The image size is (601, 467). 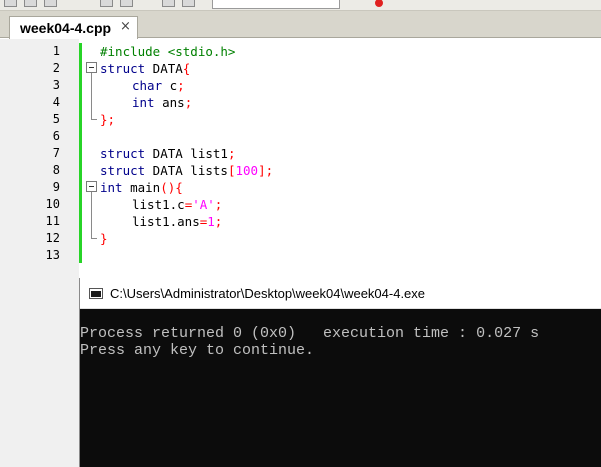 I want to click on operator: };, so click(x=108, y=119).